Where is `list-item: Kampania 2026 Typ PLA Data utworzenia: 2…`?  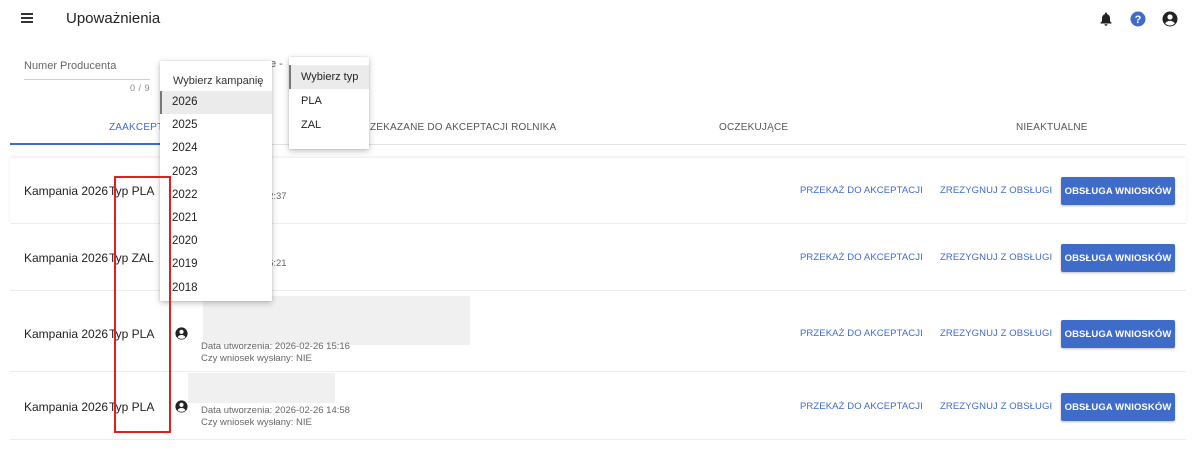 list-item: Kampania 2026 Typ PLA Data utworzenia: 2… is located at coordinates (598, 406).